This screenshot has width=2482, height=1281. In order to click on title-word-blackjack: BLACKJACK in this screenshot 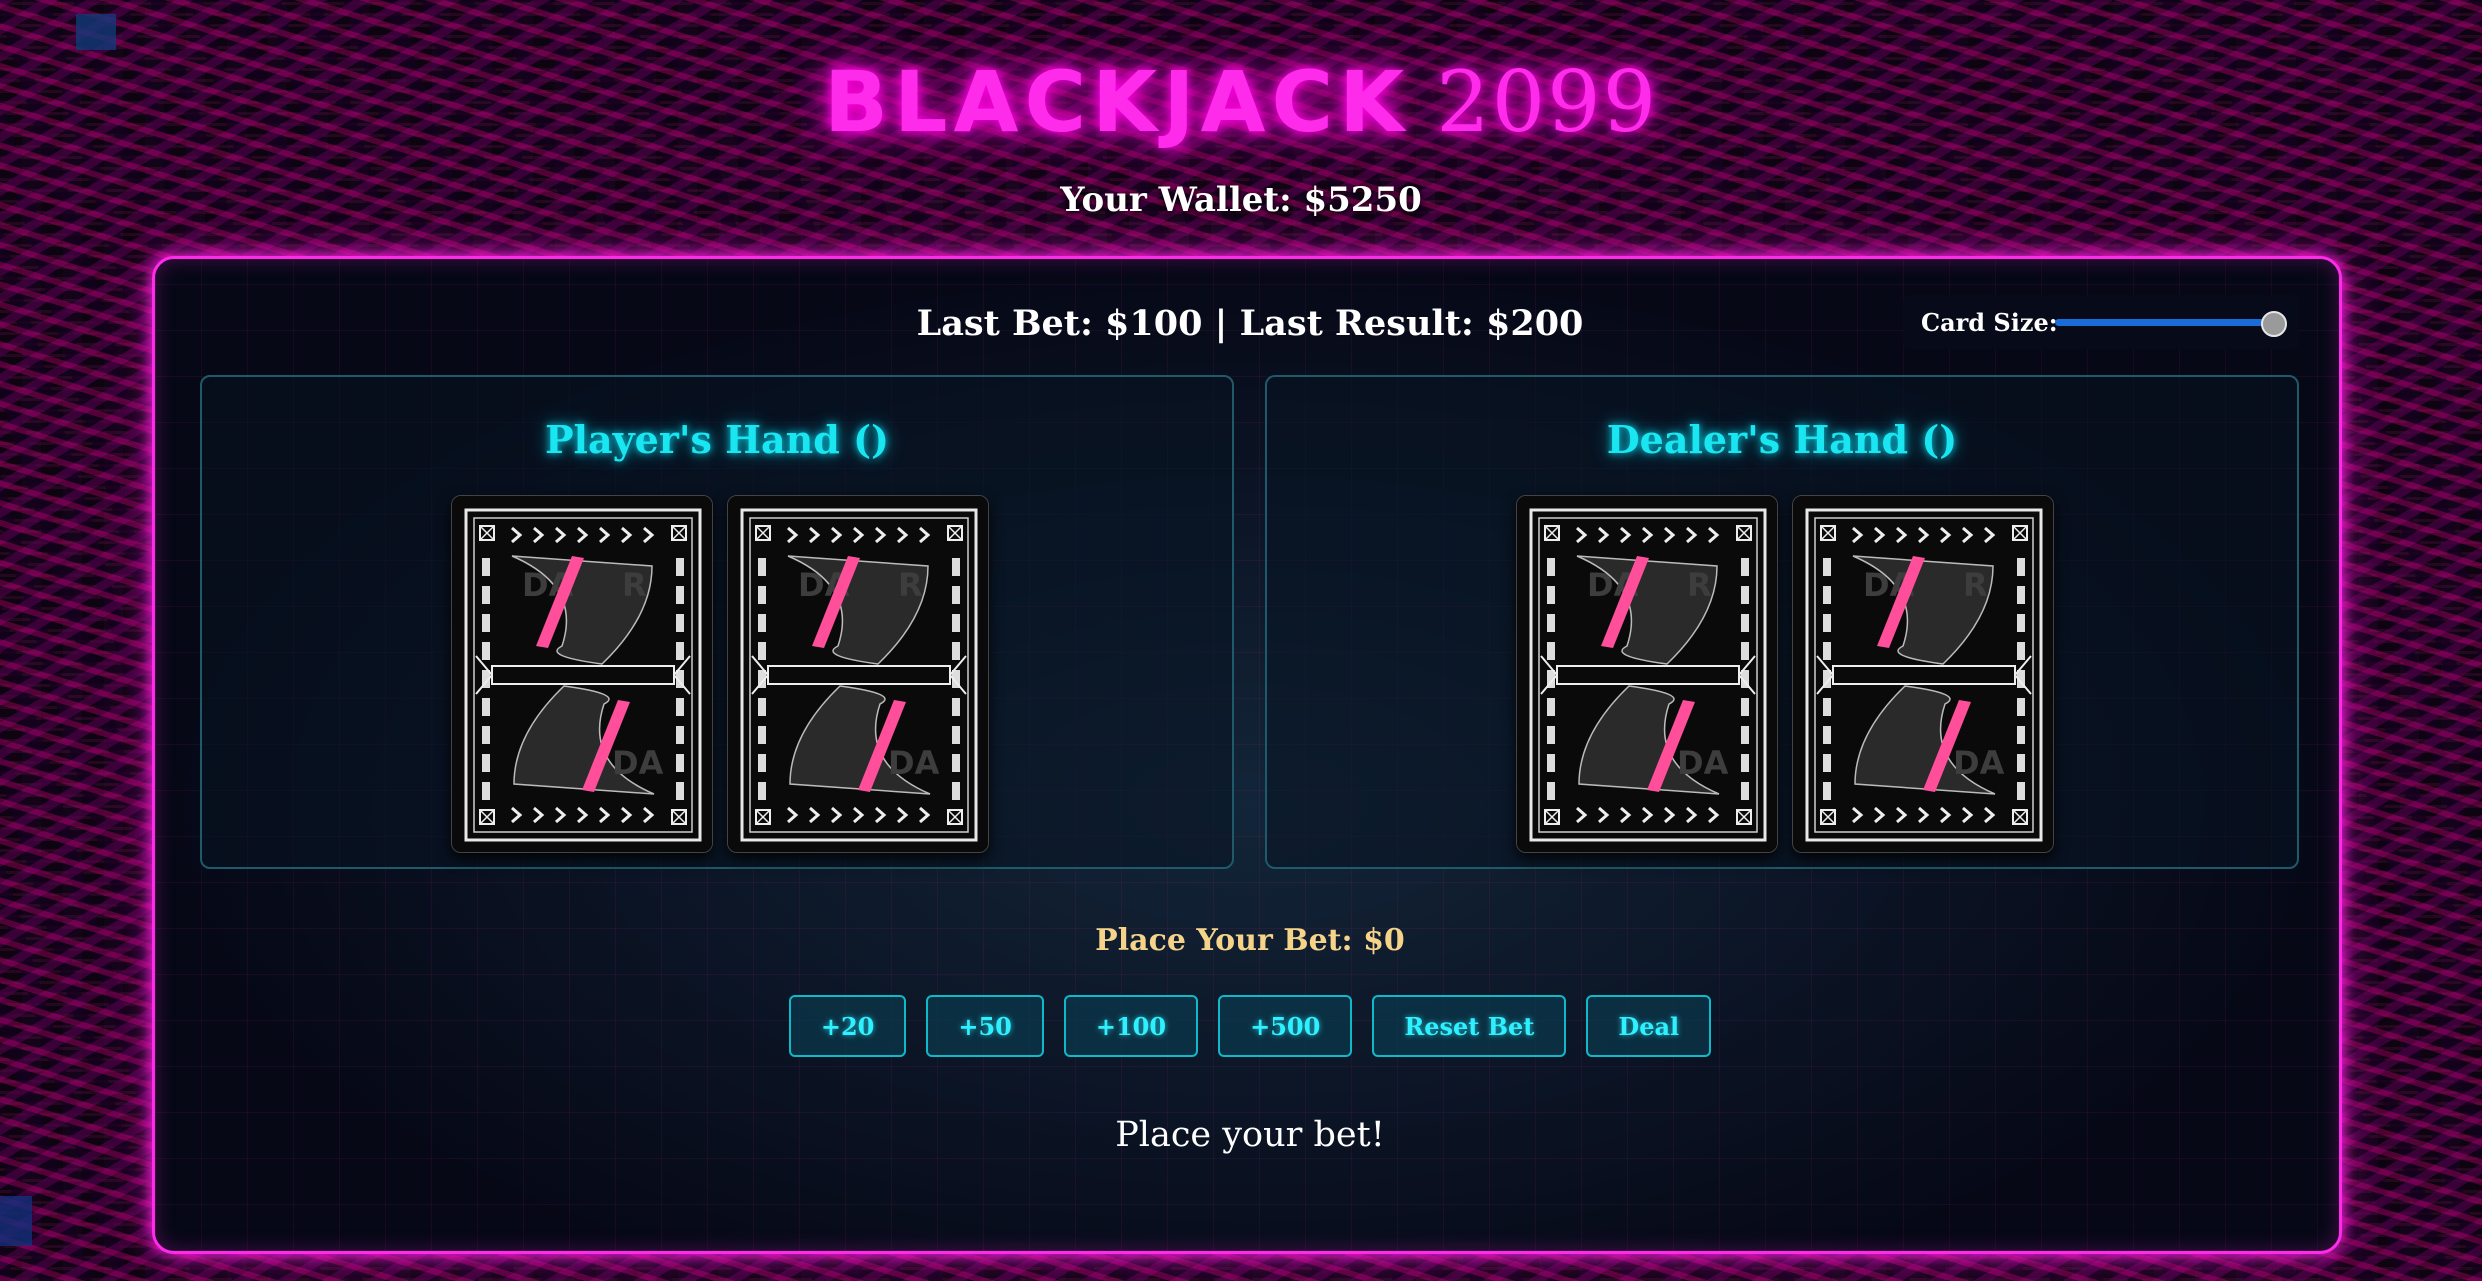, I will do `click(1117, 102)`.